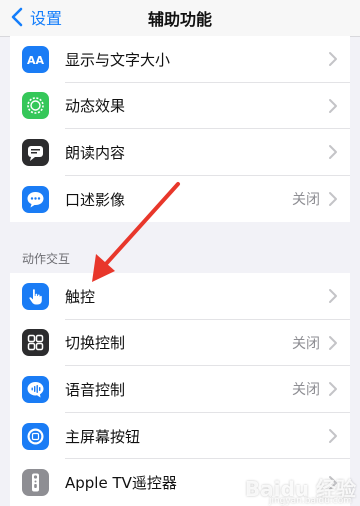 This screenshot has height=506, width=360. What do you see at coordinates (180, 199) in the screenshot?
I see `row-audio-descriptions: 口述影像 关闭` at bounding box center [180, 199].